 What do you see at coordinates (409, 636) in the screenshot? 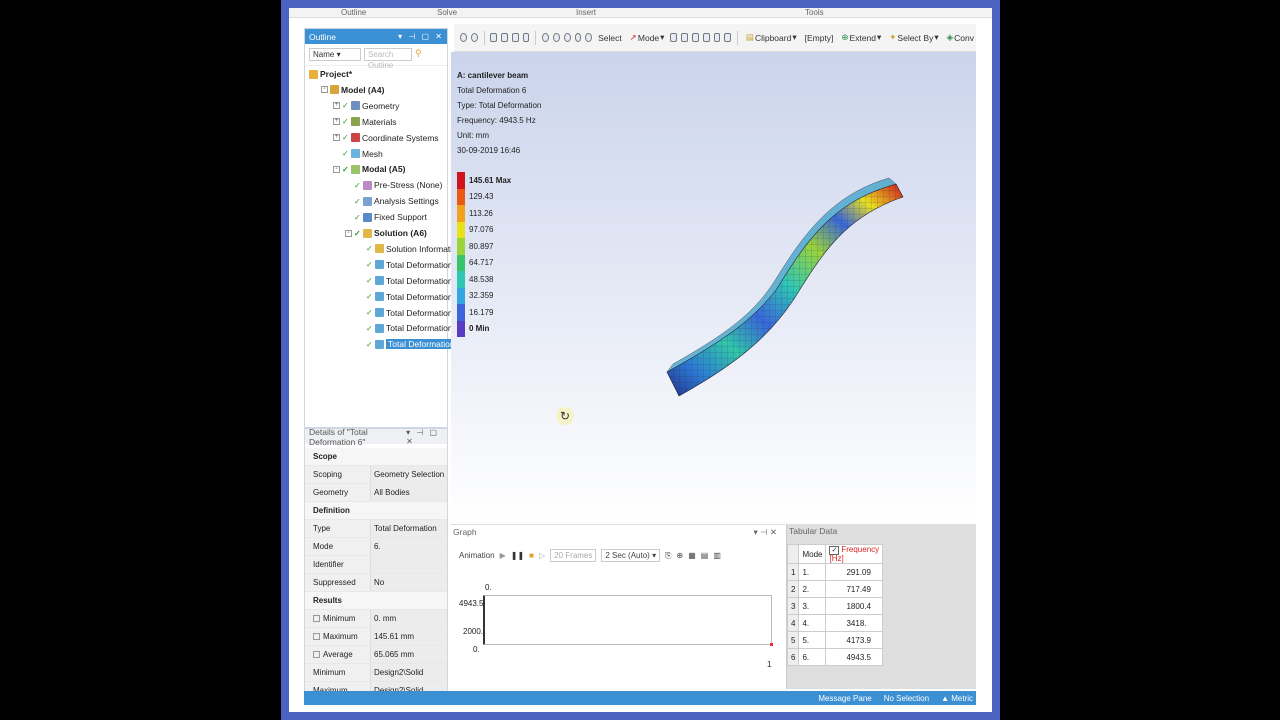
I see `property-value: 145.61 mm` at bounding box center [409, 636].